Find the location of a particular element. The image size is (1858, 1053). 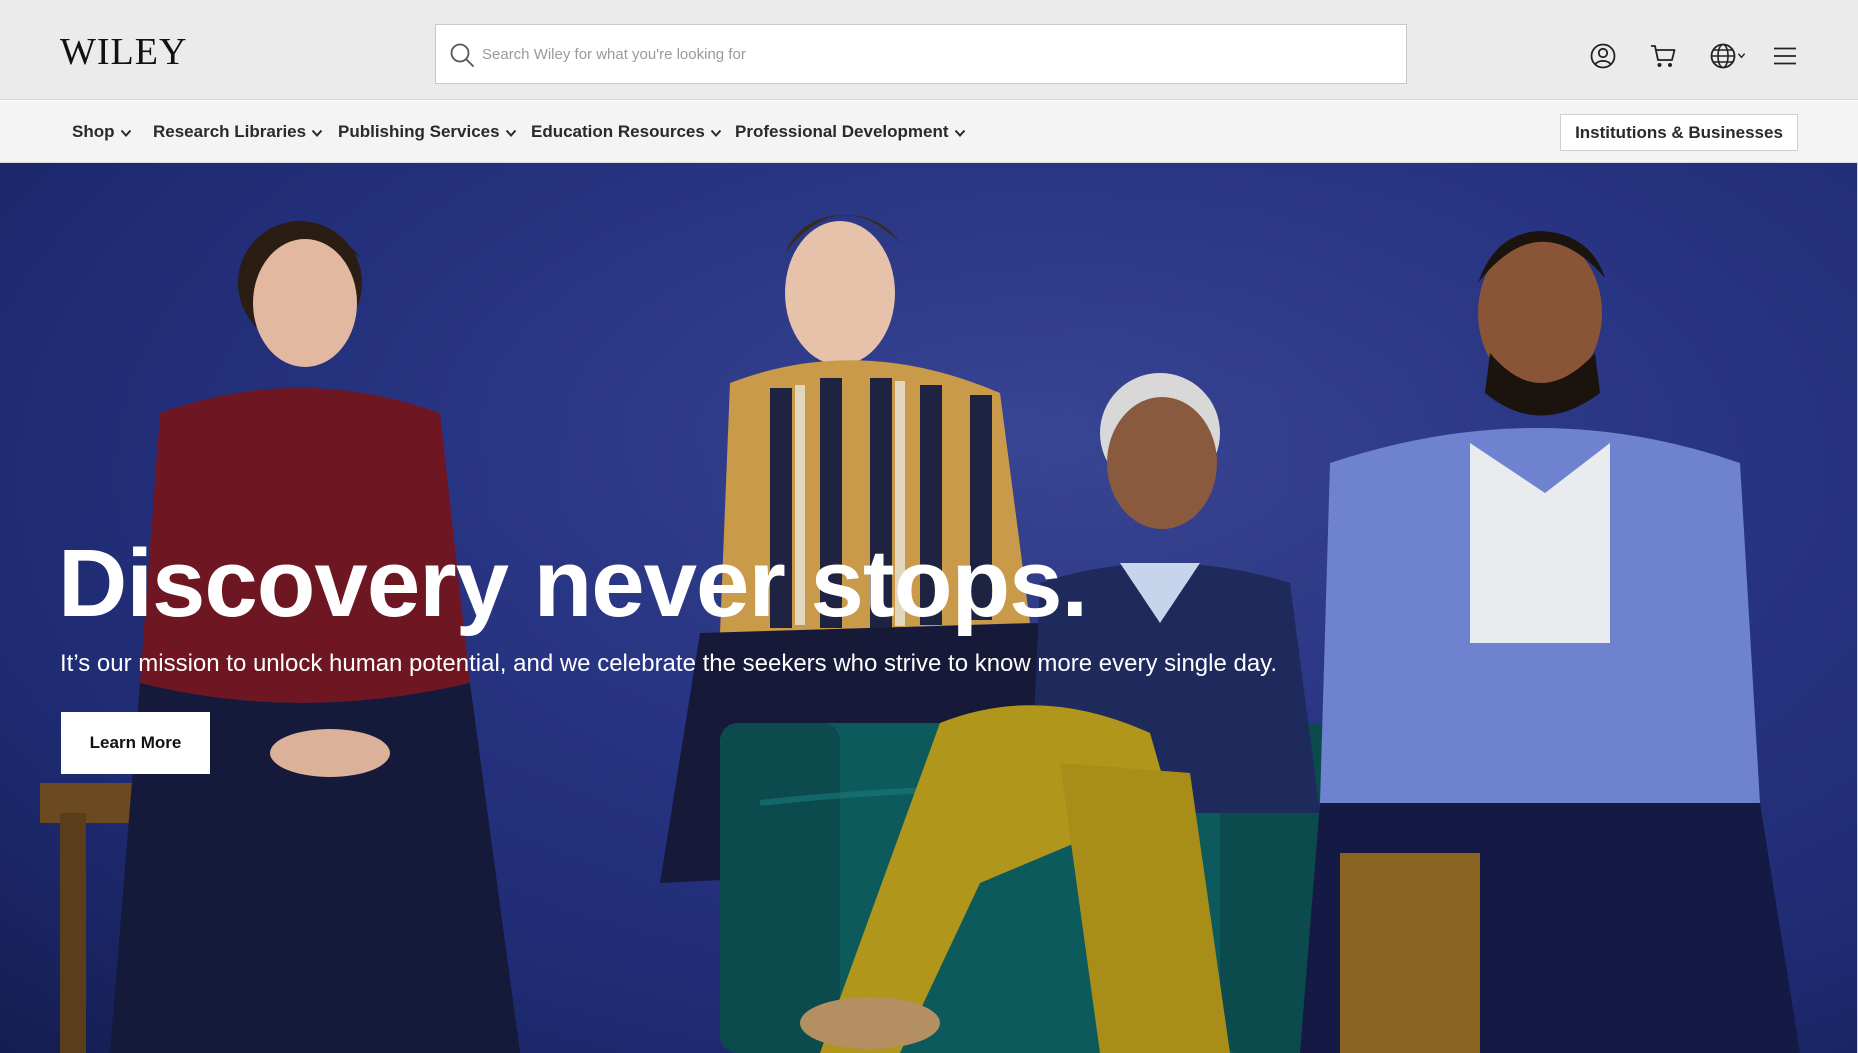

nav-item-label: Publishing Services is located at coordinates (419, 131).